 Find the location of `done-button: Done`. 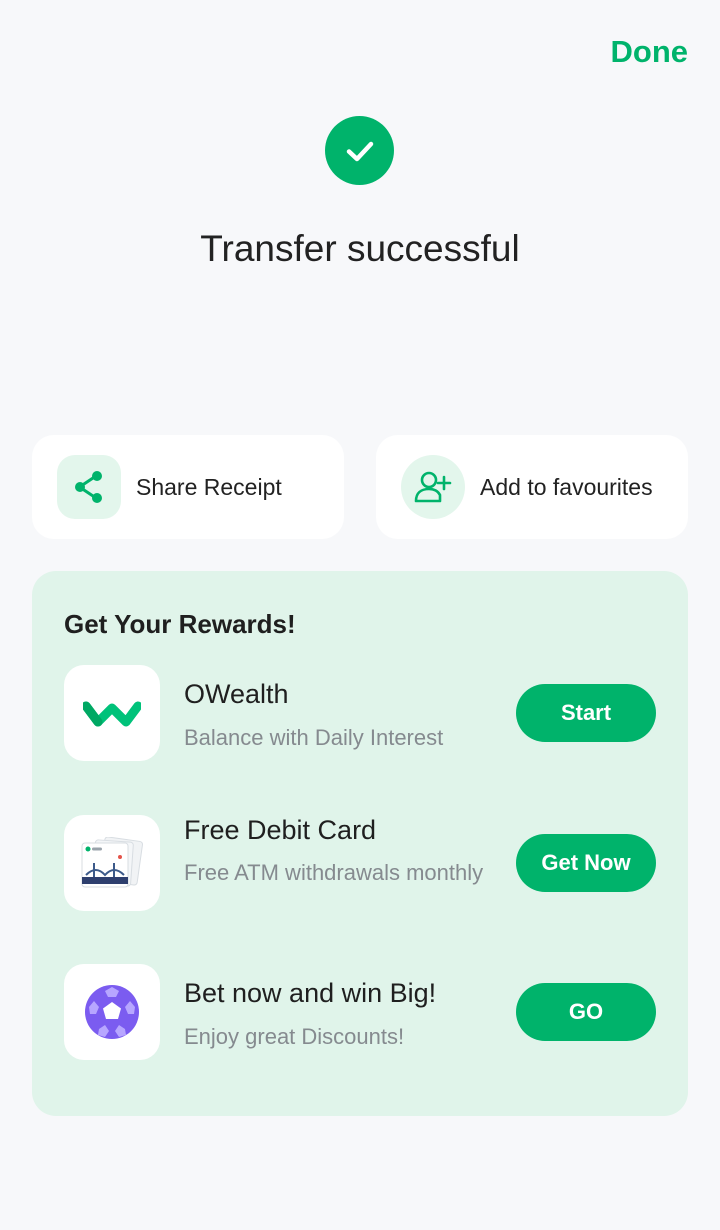

done-button: Done is located at coordinates (650, 52).